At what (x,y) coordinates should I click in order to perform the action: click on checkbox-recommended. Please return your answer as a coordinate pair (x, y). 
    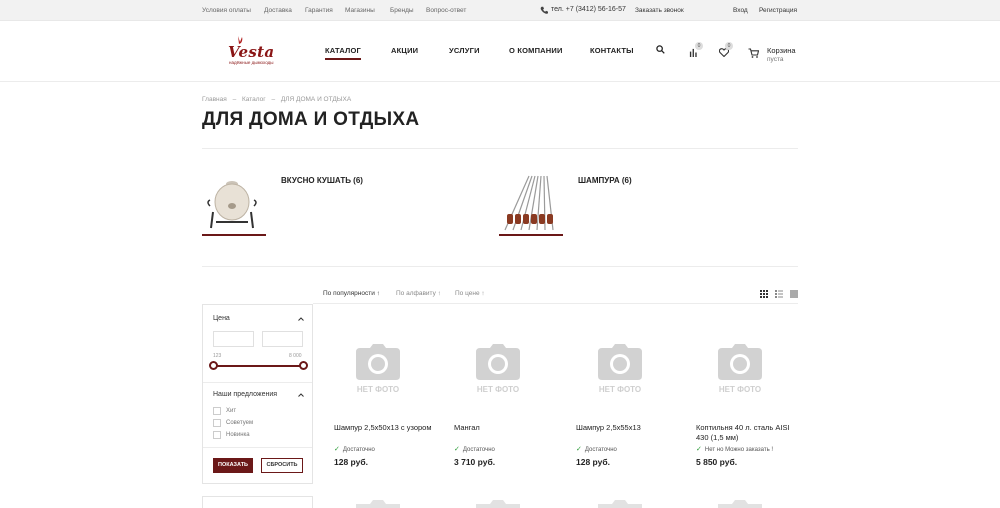
    Looking at the image, I should click on (217, 423).